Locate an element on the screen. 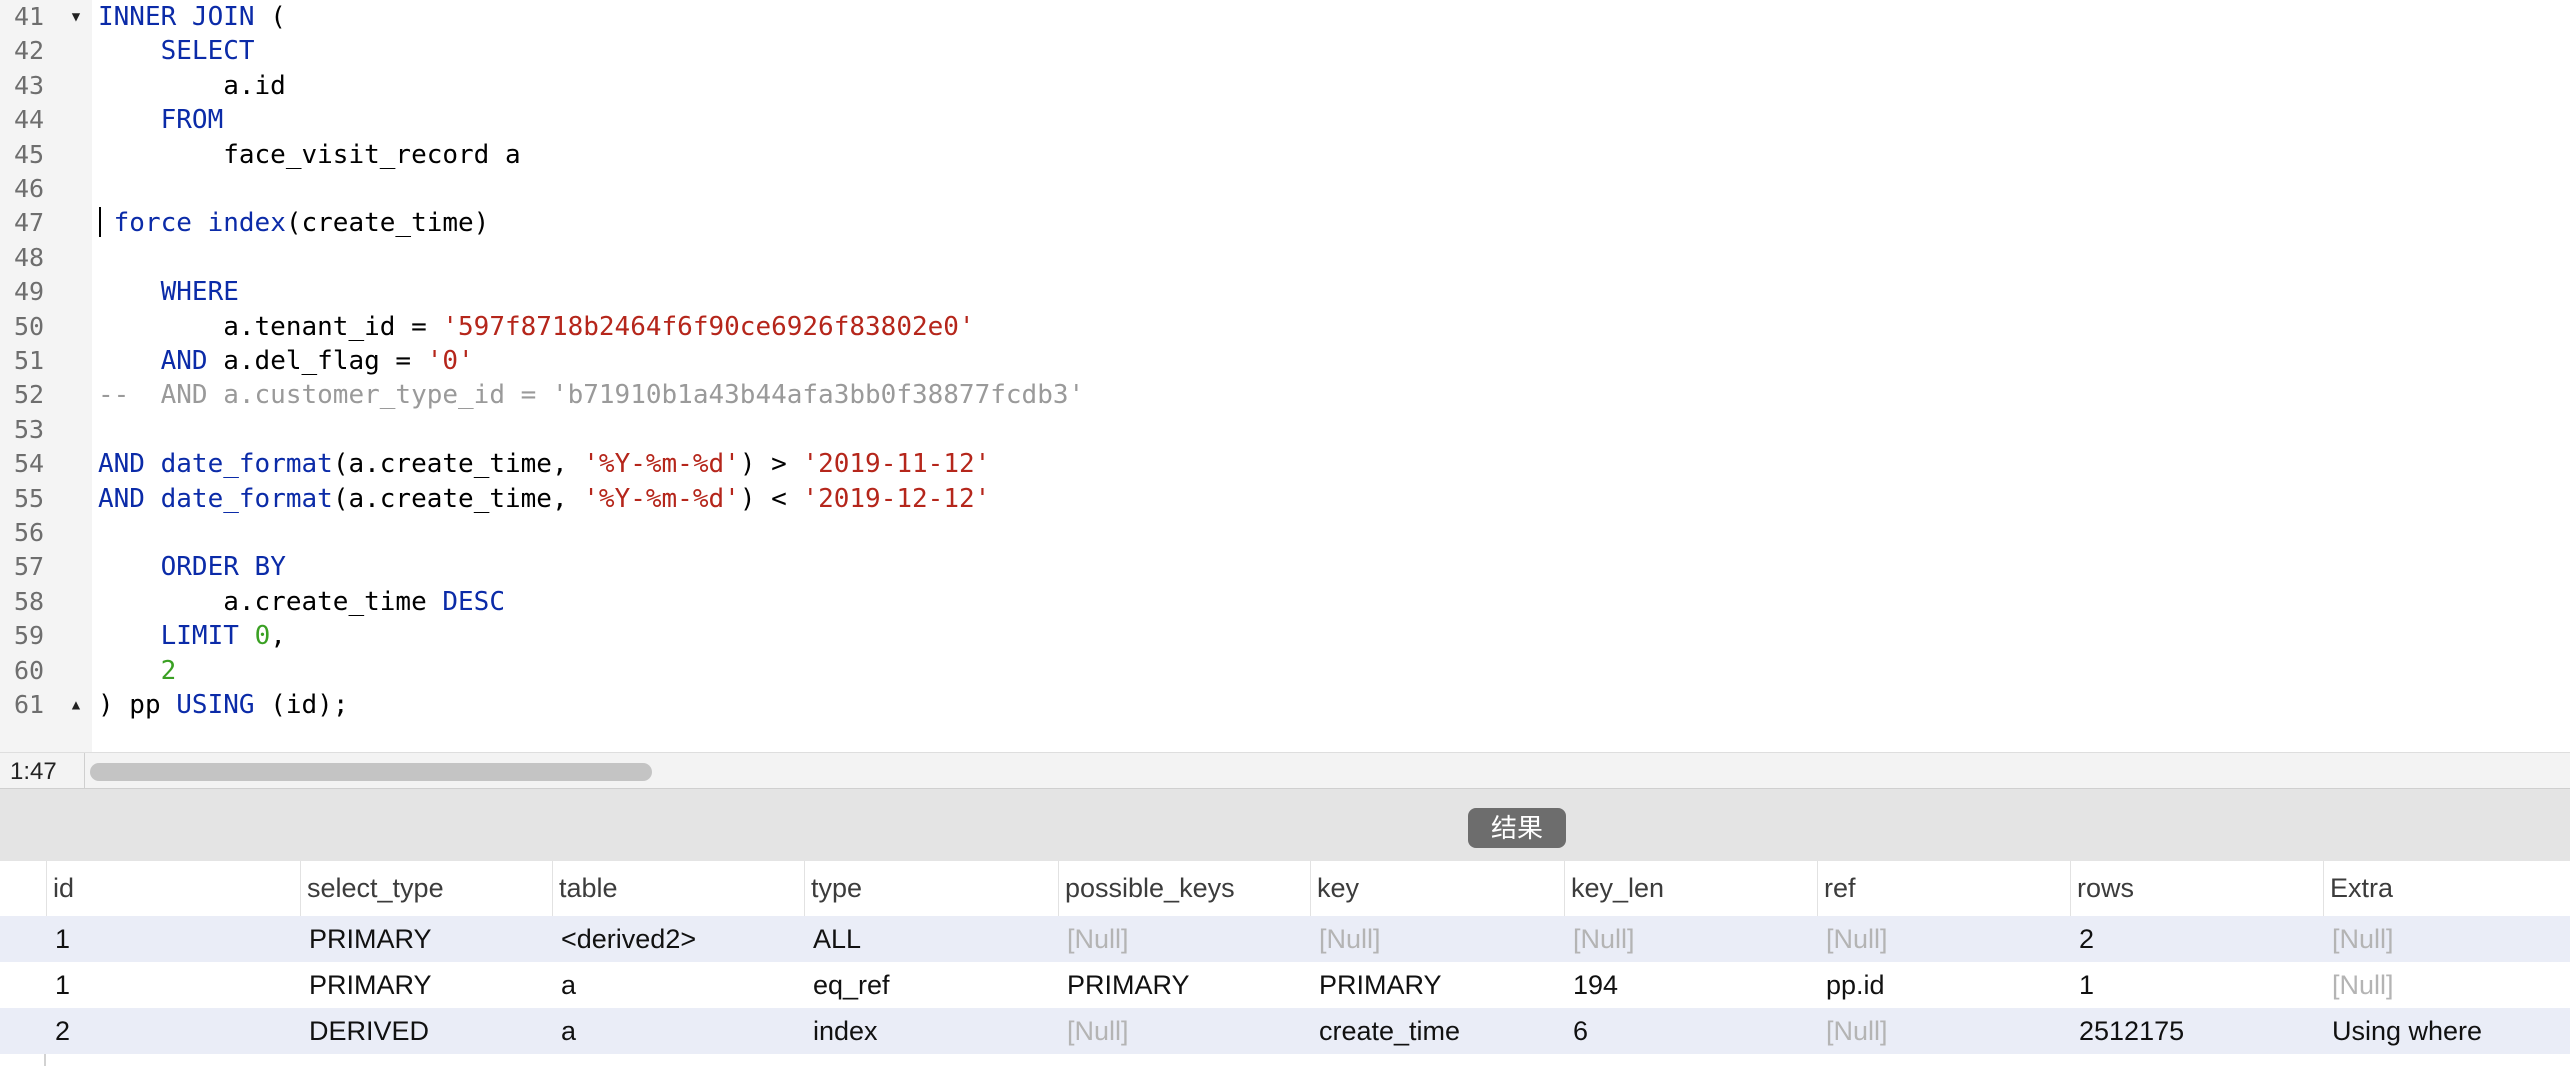 This screenshot has height=1066, width=2570. code-text: face_visit_record a is located at coordinates (309, 154).